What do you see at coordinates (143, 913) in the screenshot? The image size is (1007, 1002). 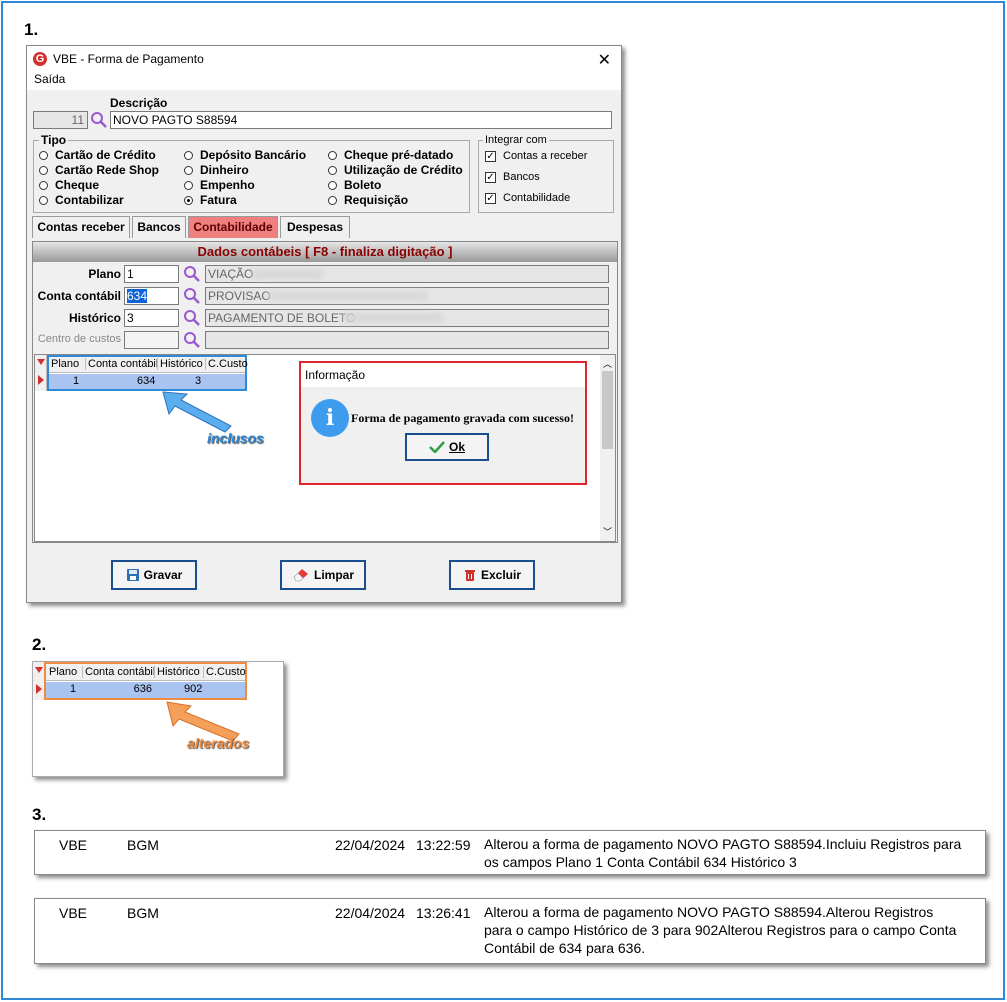 I see `log-user: BGM` at bounding box center [143, 913].